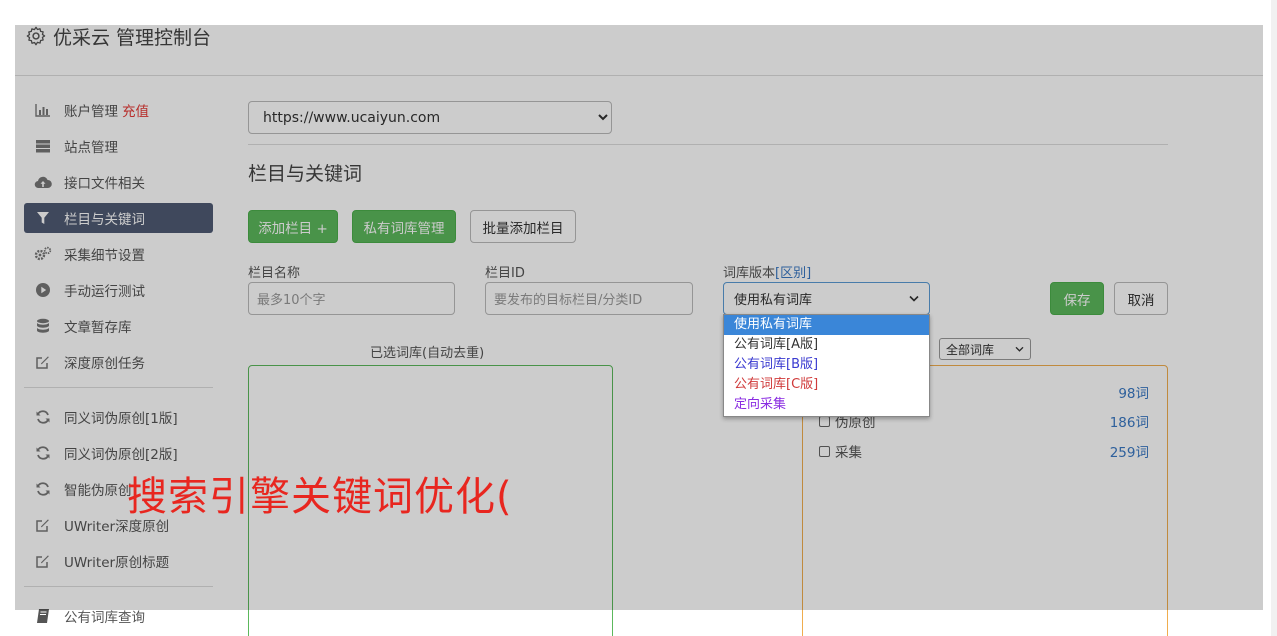 This screenshot has width=1277, height=636. Describe the element at coordinates (104, 292) in the screenshot. I see `sidebar-item-label: 手动运行测试` at that location.